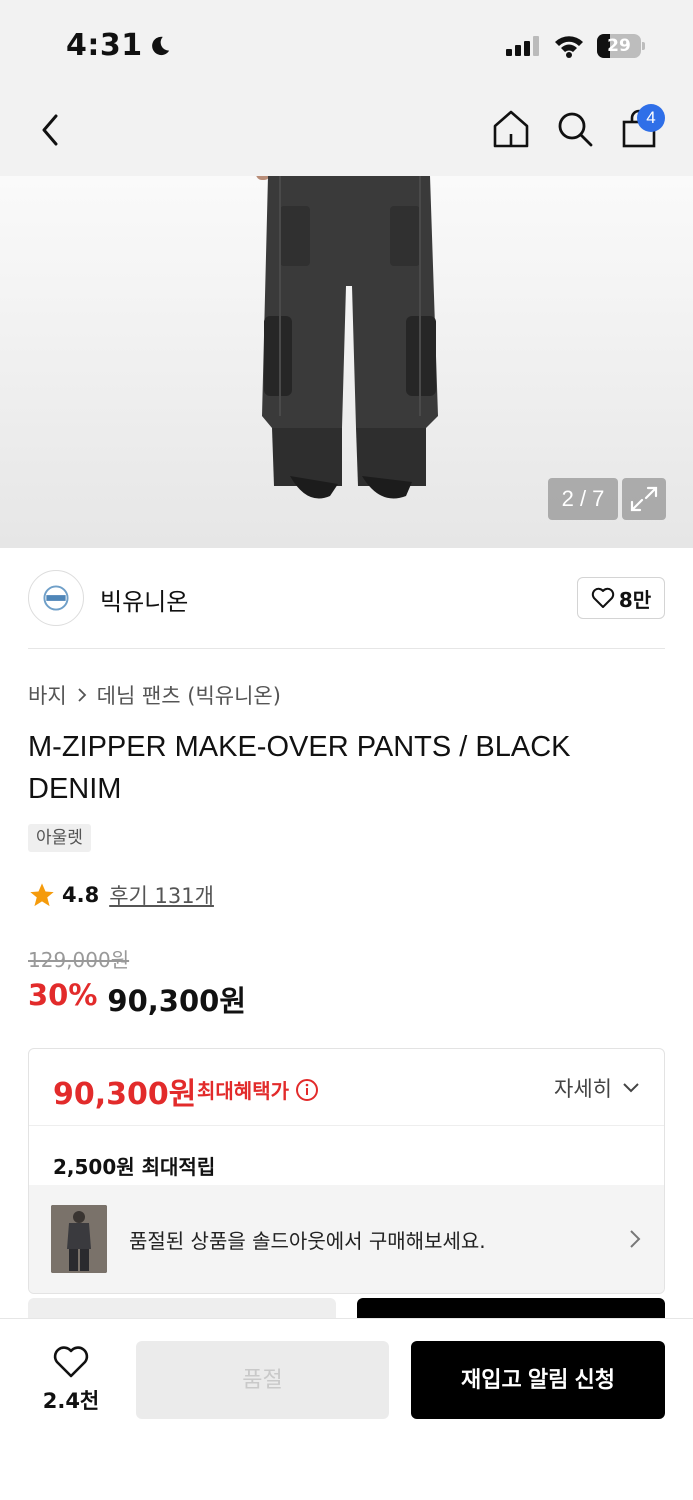 This screenshot has height=1500, width=693. I want to click on benefit-detail-button: 자세히, so click(597, 1088).